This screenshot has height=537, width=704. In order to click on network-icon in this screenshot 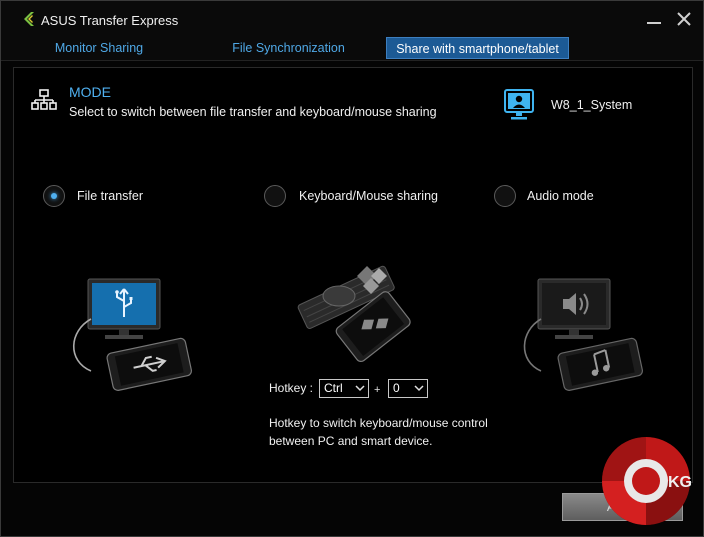, I will do `click(44, 99)`.